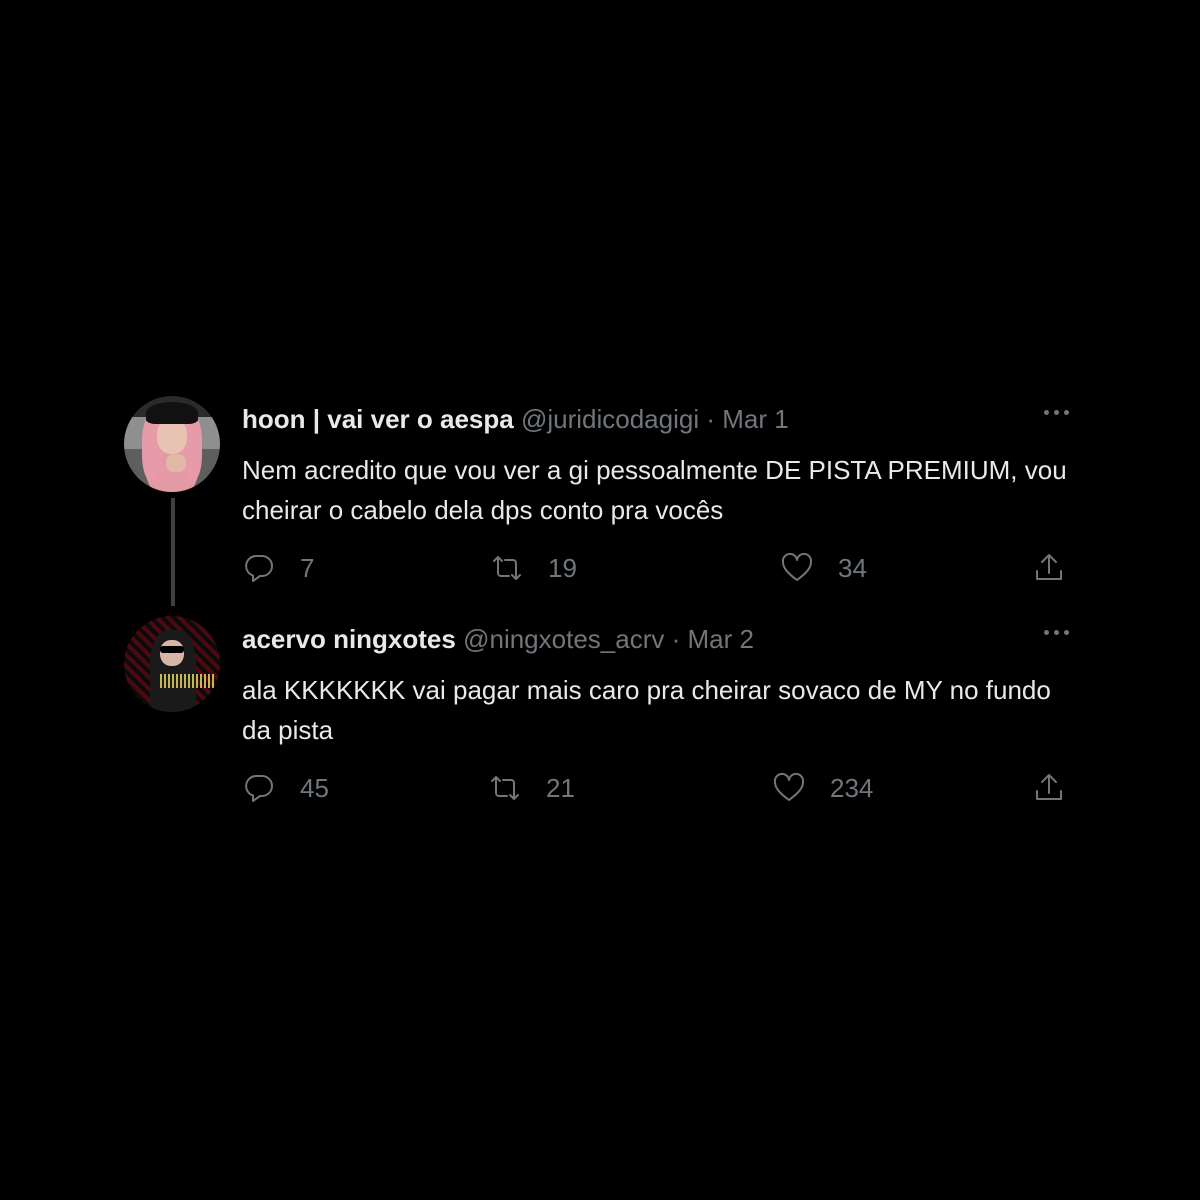 The width and height of the screenshot is (1200, 1200). Describe the element at coordinates (822, 788) in the screenshot. I see `like-button: 234` at that location.